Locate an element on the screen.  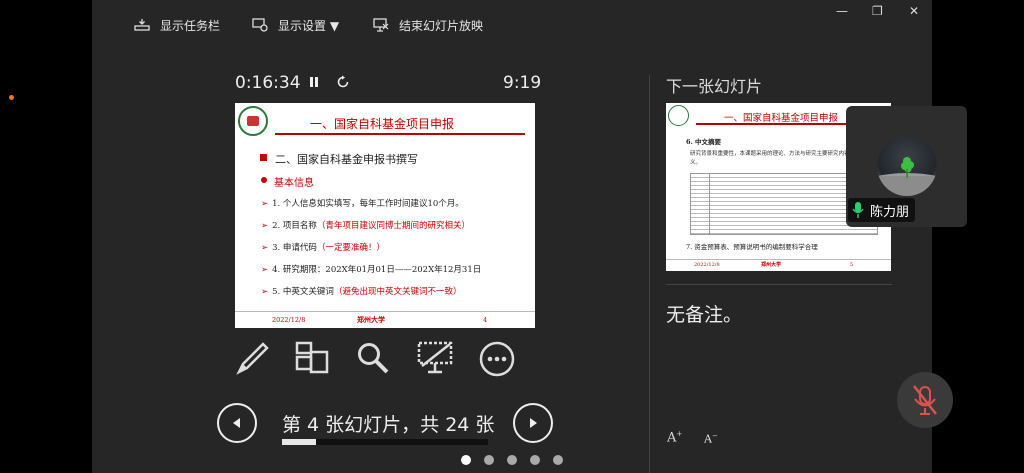
show-taskbar-button: 显示任务栏 is located at coordinates (177, 25).